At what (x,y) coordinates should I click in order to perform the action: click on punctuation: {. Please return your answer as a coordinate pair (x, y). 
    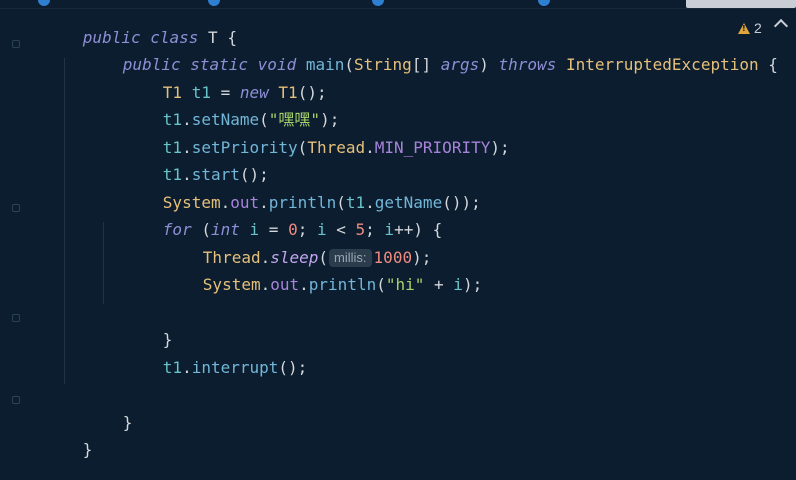
    Looking at the image, I should click on (768, 64).